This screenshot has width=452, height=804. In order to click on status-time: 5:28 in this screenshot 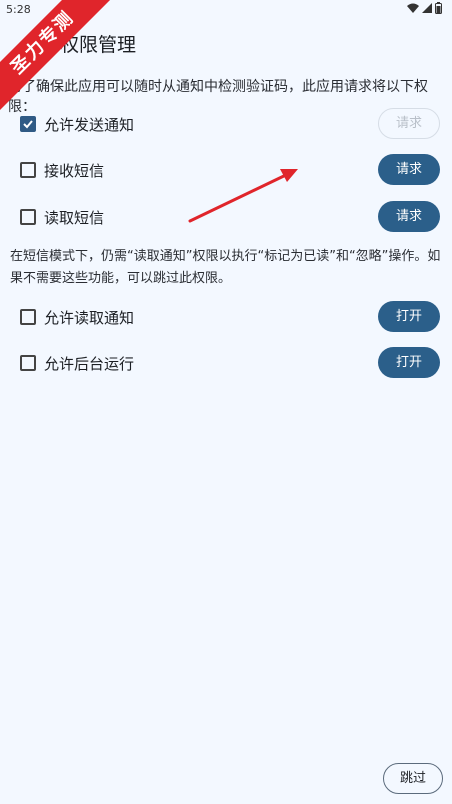, I will do `click(18, 9)`.